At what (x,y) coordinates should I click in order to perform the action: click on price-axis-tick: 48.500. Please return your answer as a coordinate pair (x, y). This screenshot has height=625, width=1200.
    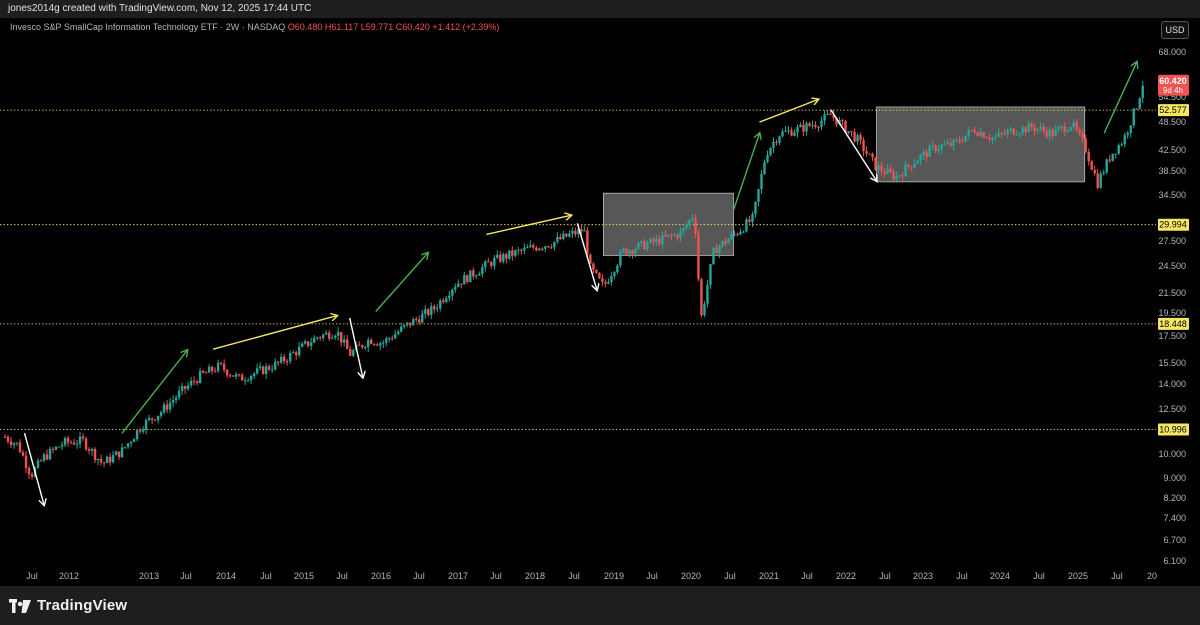
    Looking at the image, I should click on (1172, 122).